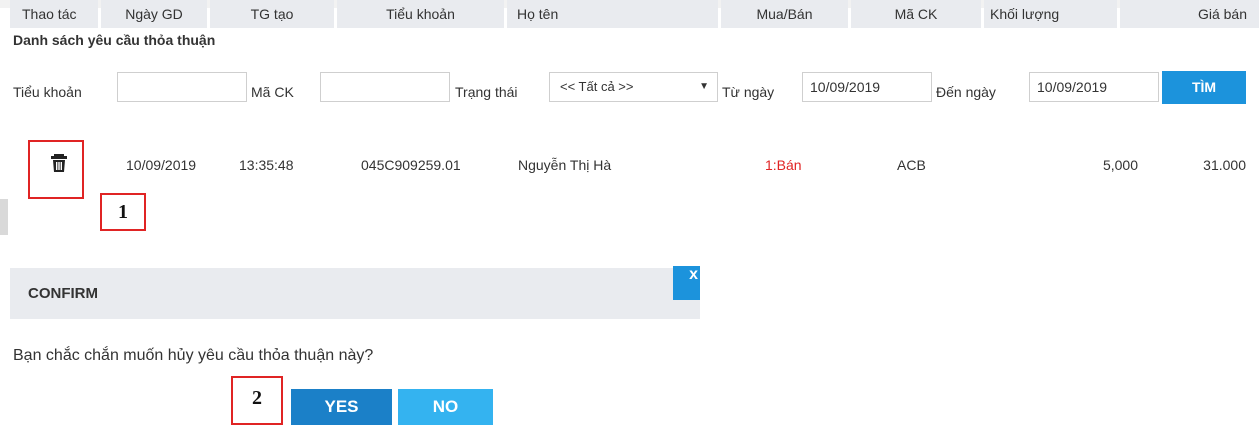 Image resolution: width=1259 pixels, height=425 pixels. Describe the element at coordinates (56, 169) in the screenshot. I see `step1-highlight` at that location.